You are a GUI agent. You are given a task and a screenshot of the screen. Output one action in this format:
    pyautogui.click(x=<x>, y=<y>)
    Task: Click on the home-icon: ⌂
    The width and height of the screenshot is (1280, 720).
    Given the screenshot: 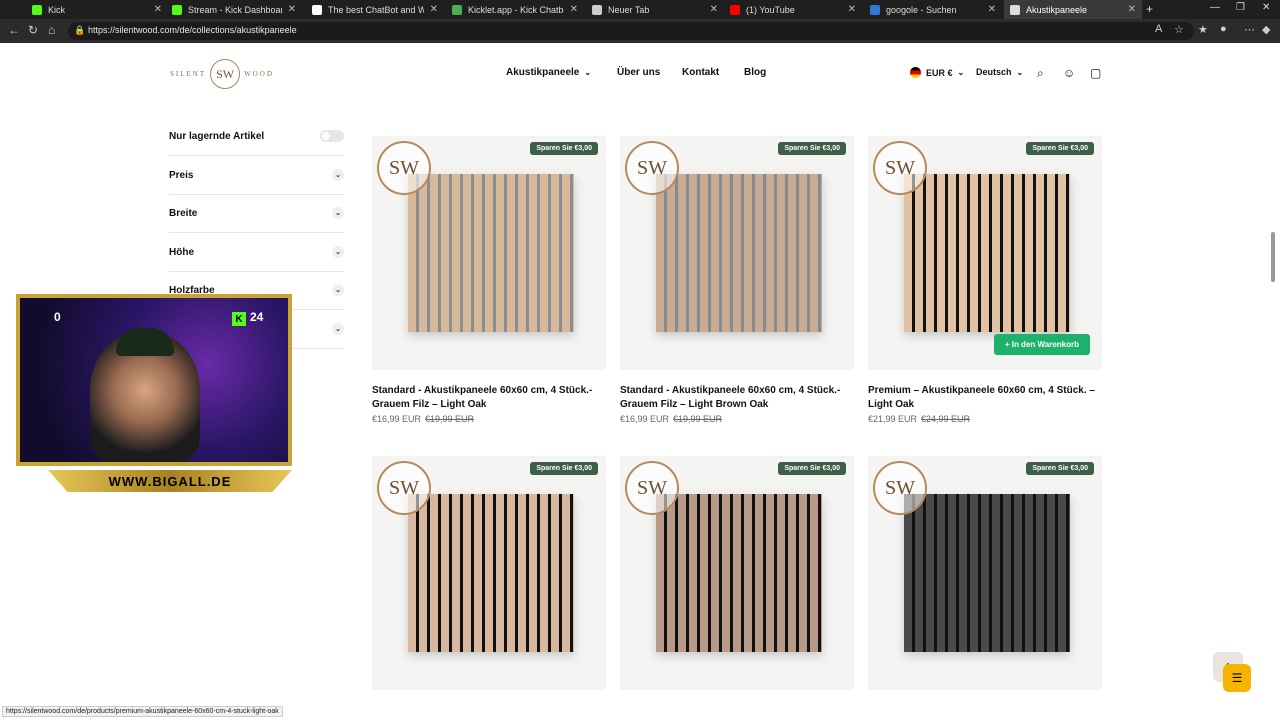 What is the action you would take?
    pyautogui.click(x=51, y=30)
    